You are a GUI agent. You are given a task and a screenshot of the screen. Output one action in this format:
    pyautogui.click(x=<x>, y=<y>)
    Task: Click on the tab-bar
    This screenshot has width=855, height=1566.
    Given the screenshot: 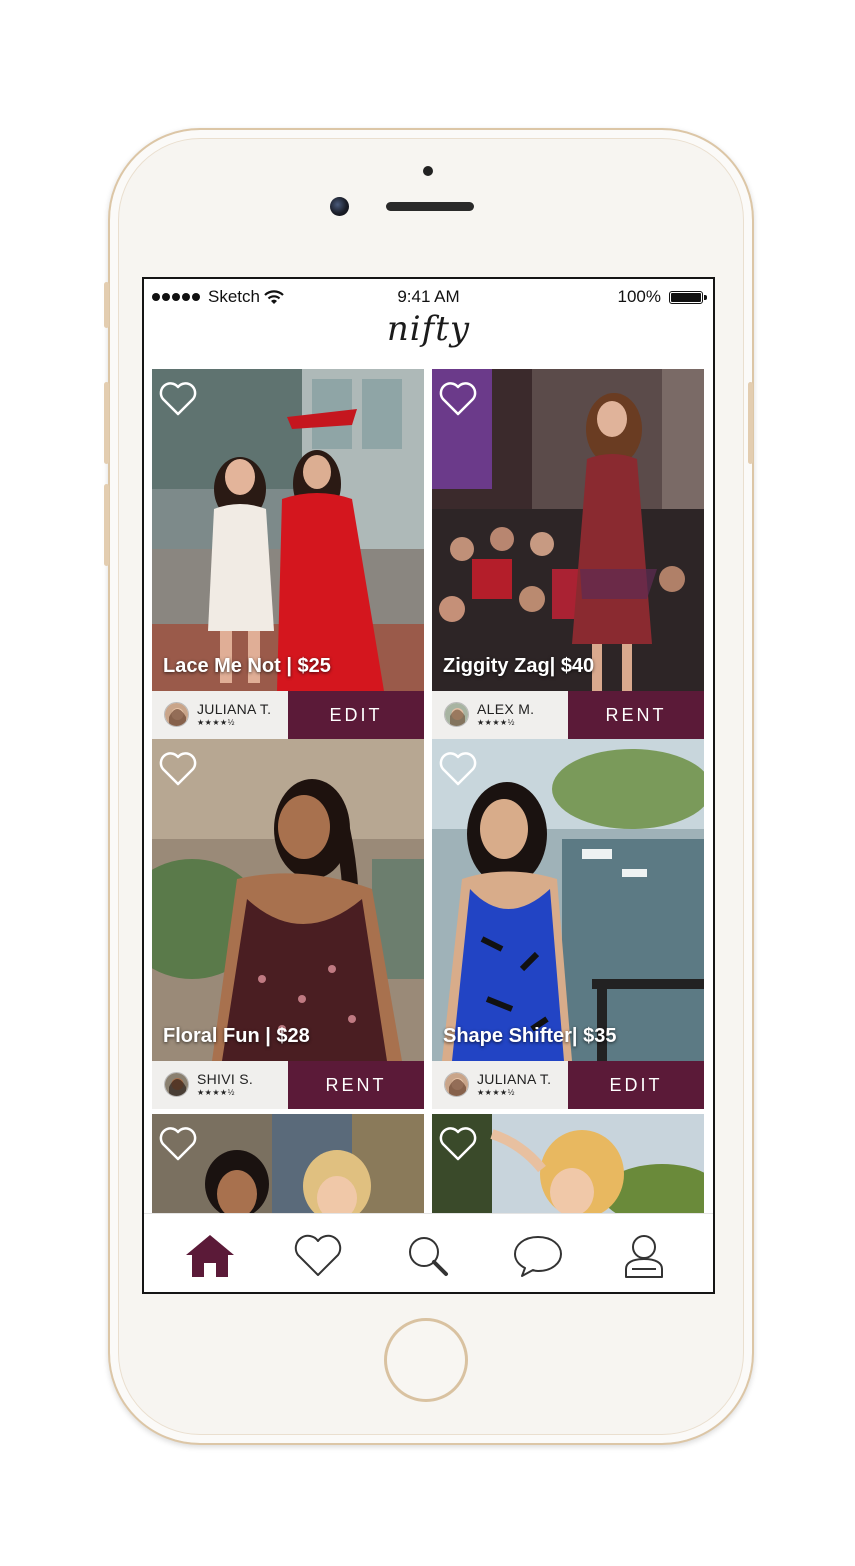 What is the action you would take?
    pyautogui.click(x=428, y=1252)
    